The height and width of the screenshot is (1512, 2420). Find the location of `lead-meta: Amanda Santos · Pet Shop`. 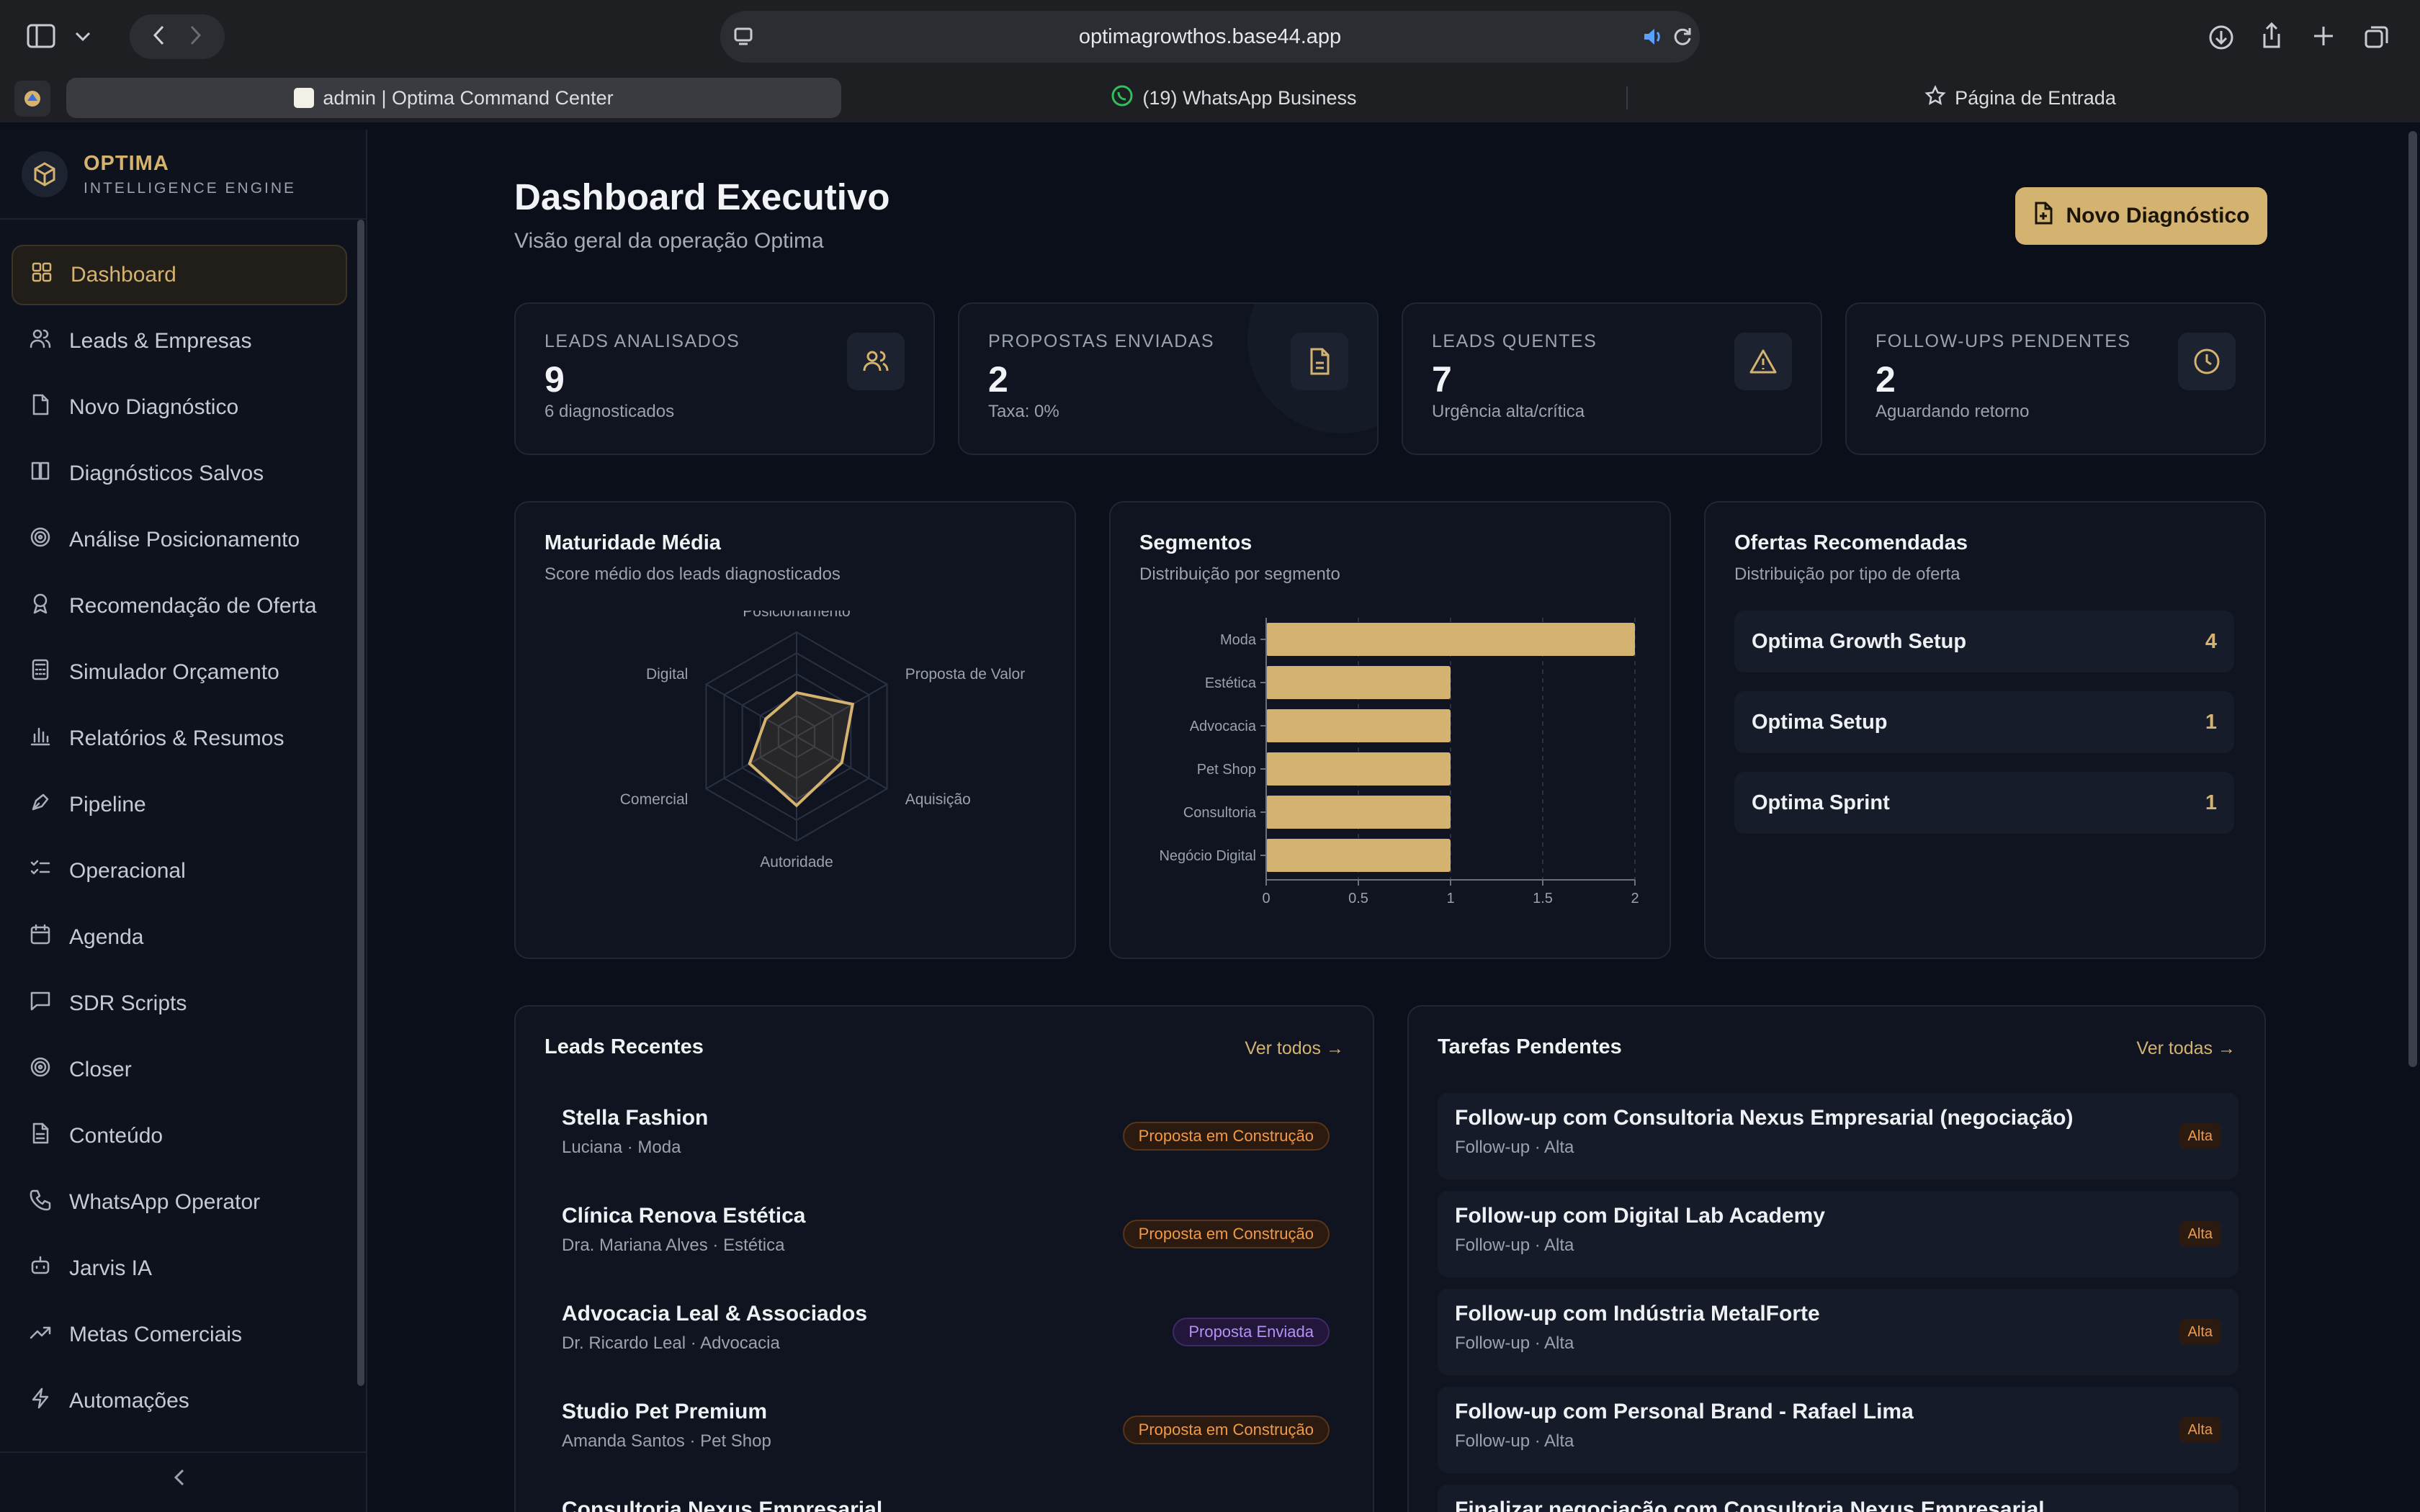

lead-meta: Amanda Santos · Pet Shop is located at coordinates (666, 1441).